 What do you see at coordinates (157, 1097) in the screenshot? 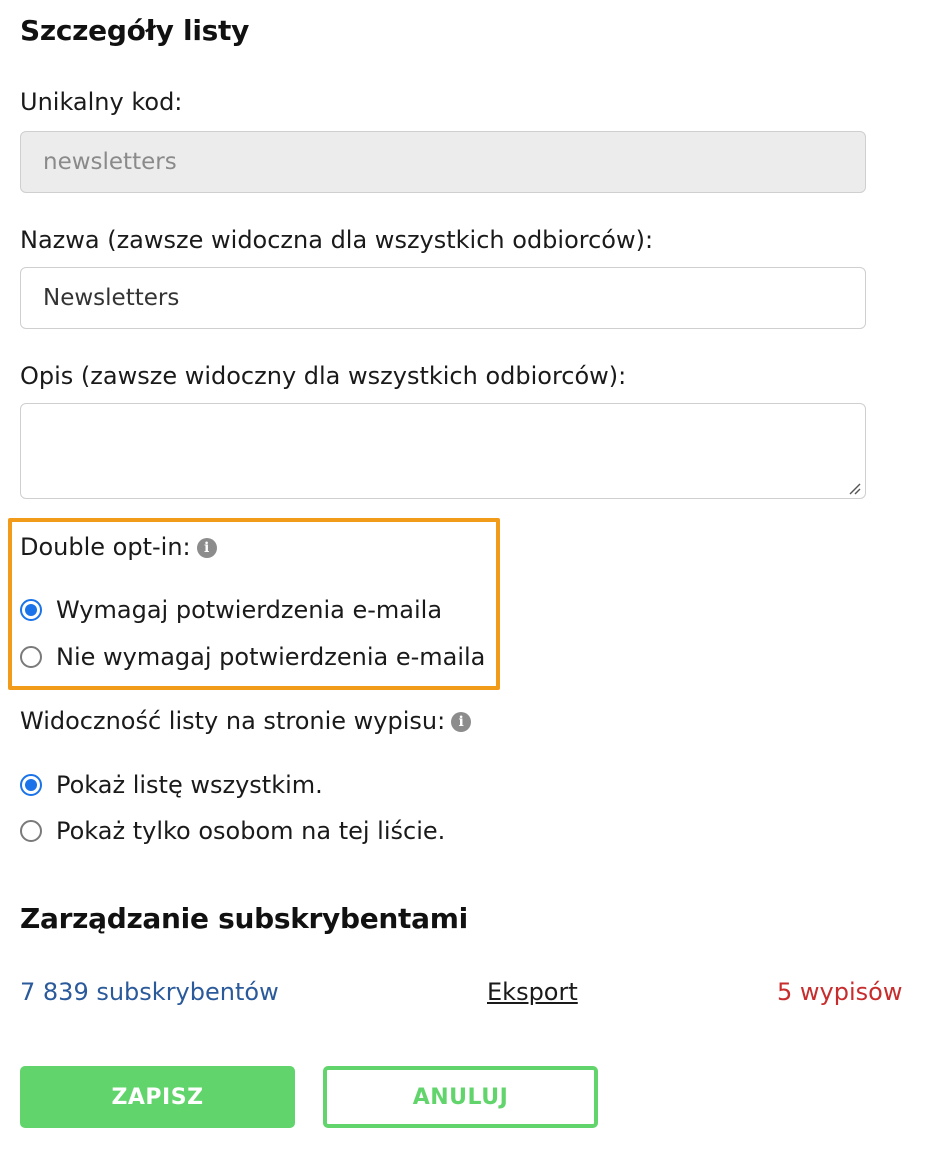
I see `save-button: ZAPISZ` at bounding box center [157, 1097].